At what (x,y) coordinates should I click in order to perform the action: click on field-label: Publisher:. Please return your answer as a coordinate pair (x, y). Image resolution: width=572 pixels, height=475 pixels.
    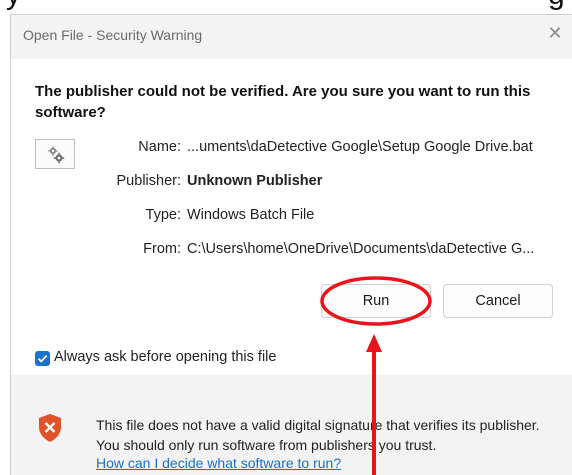
    Looking at the image, I should click on (148, 181).